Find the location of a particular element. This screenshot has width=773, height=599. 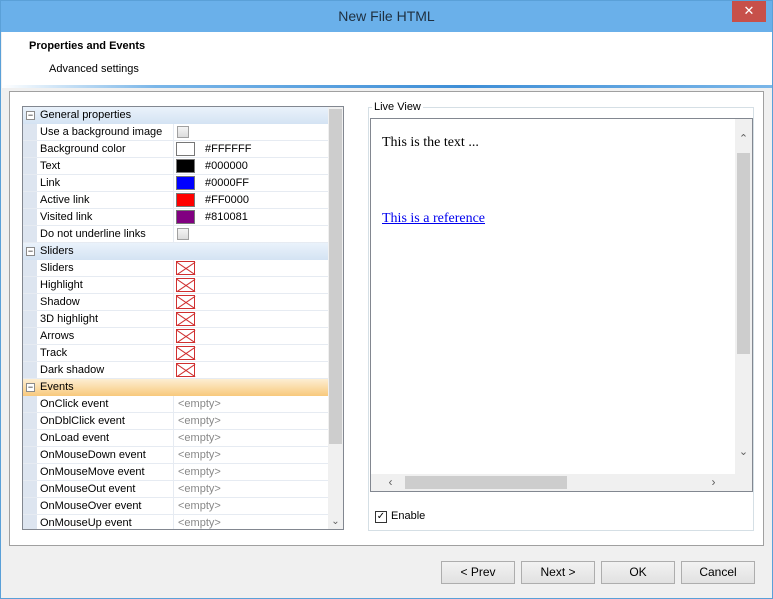

live-view-caption: Live View is located at coordinates (397, 107).